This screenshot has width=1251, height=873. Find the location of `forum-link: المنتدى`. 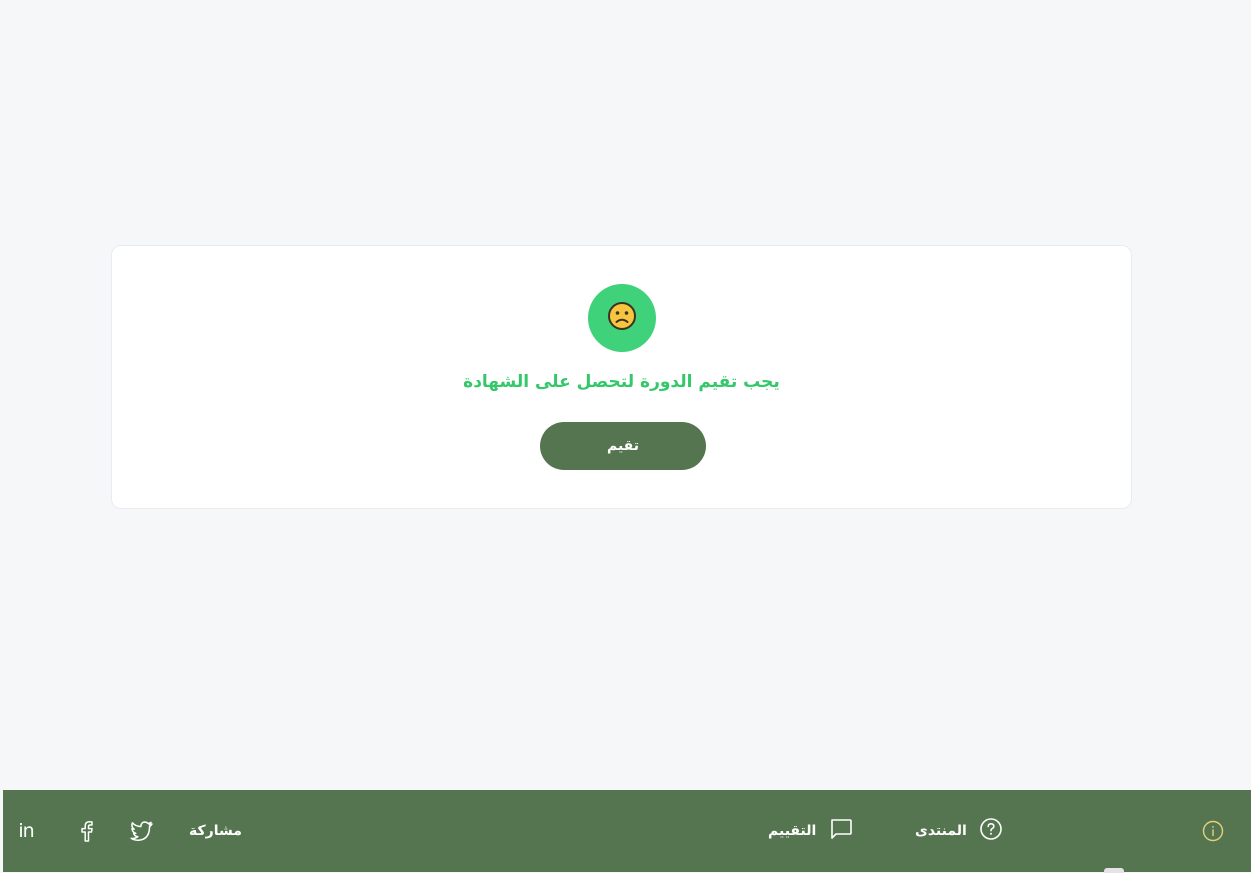

forum-link: المنتدى is located at coordinates (959, 831).